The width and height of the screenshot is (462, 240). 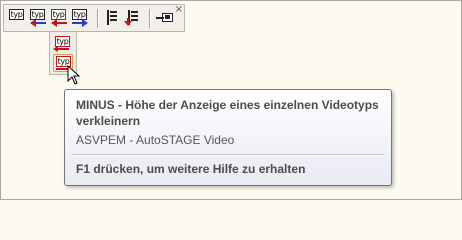 What do you see at coordinates (94, 18) in the screenshot?
I see `video-toolbar: typ typ typ typ ×` at bounding box center [94, 18].